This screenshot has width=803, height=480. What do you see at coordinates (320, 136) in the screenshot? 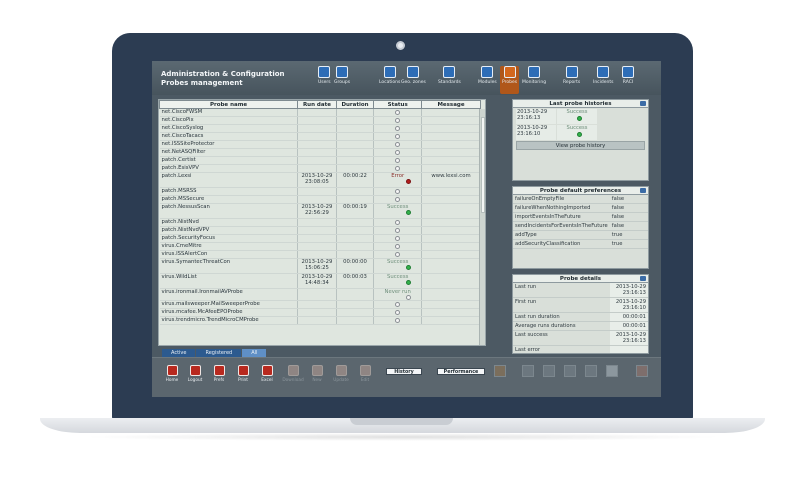
I see `table-row: net.CiscoTacacs` at bounding box center [320, 136].